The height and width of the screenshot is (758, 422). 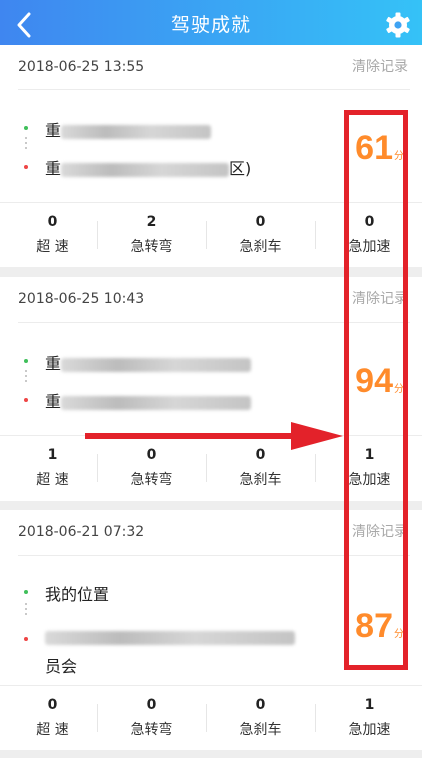 I want to click on page-title: 驾驶成就, so click(x=210, y=25).